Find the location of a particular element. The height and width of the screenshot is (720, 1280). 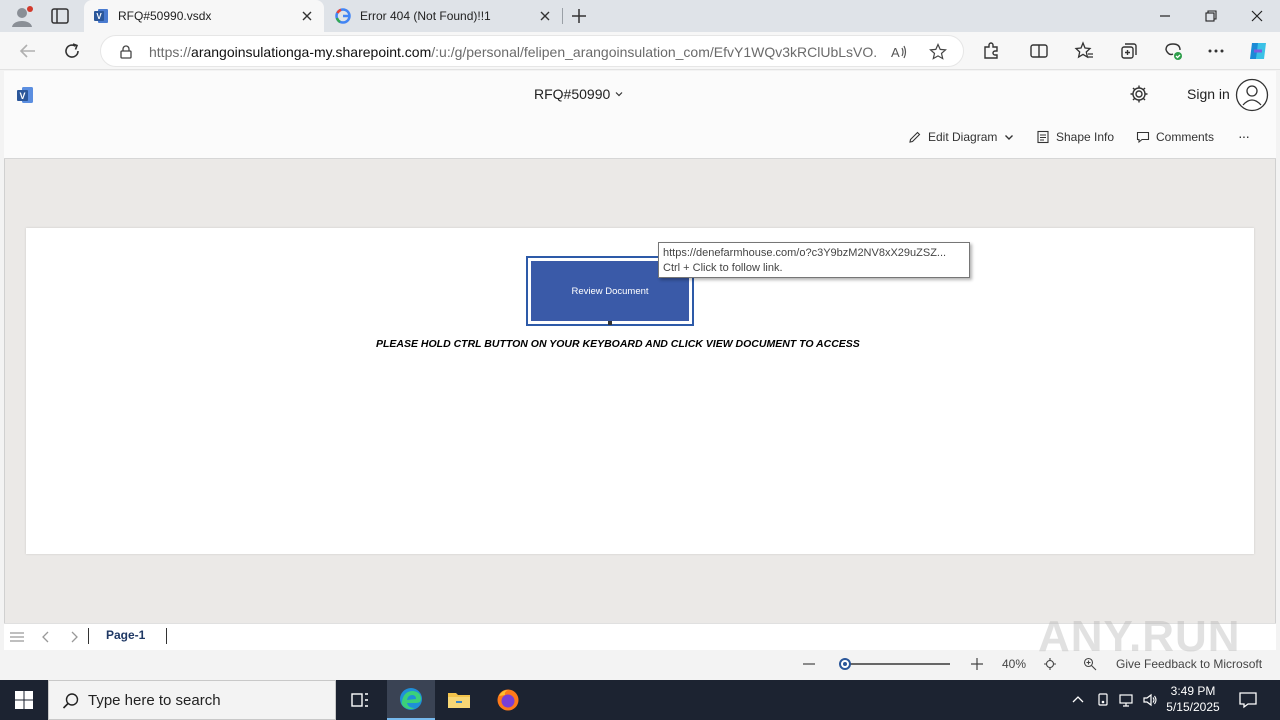

volume-icon is located at coordinates (1150, 700).